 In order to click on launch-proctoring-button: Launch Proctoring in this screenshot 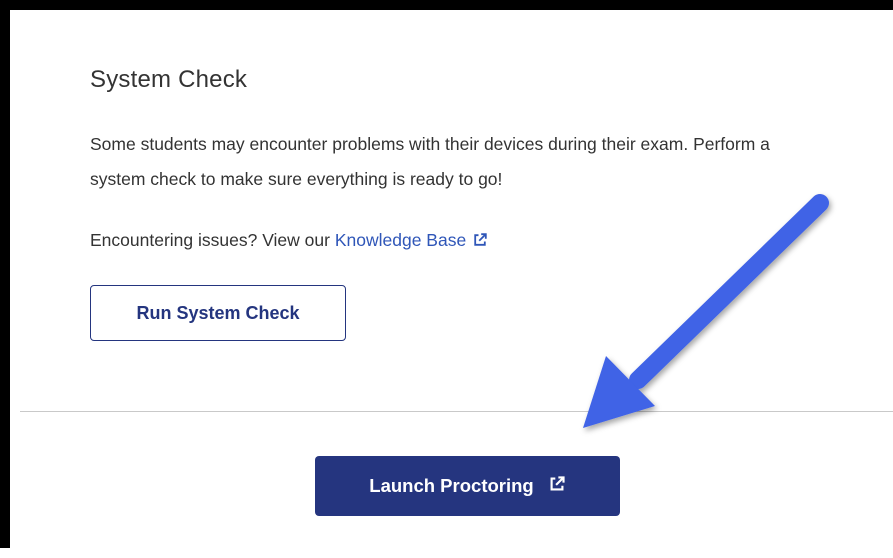, I will do `click(467, 486)`.